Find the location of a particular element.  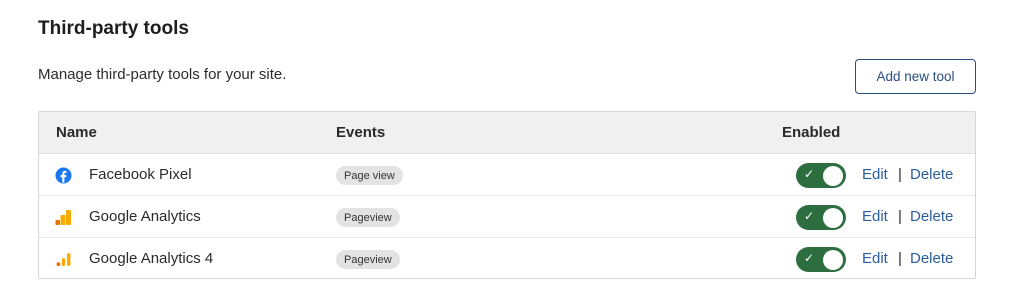

event-badge: Page view is located at coordinates (369, 175).